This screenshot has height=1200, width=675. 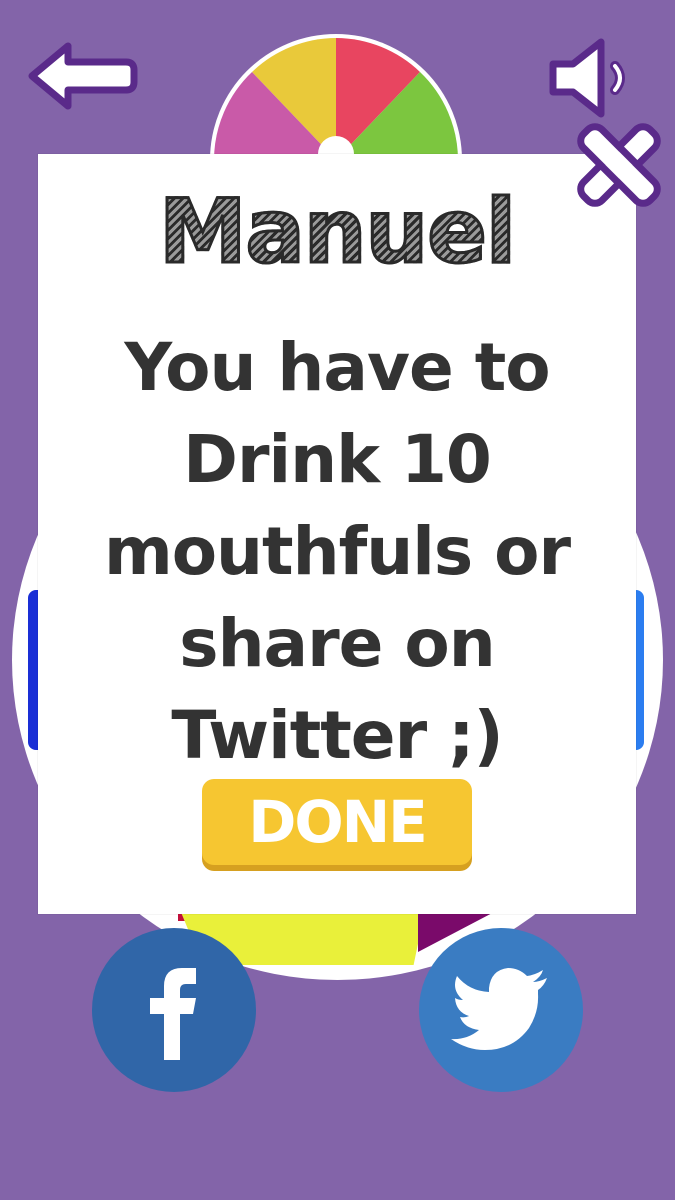 I want to click on message-line: mouthfuls or, so click(x=337, y=551).